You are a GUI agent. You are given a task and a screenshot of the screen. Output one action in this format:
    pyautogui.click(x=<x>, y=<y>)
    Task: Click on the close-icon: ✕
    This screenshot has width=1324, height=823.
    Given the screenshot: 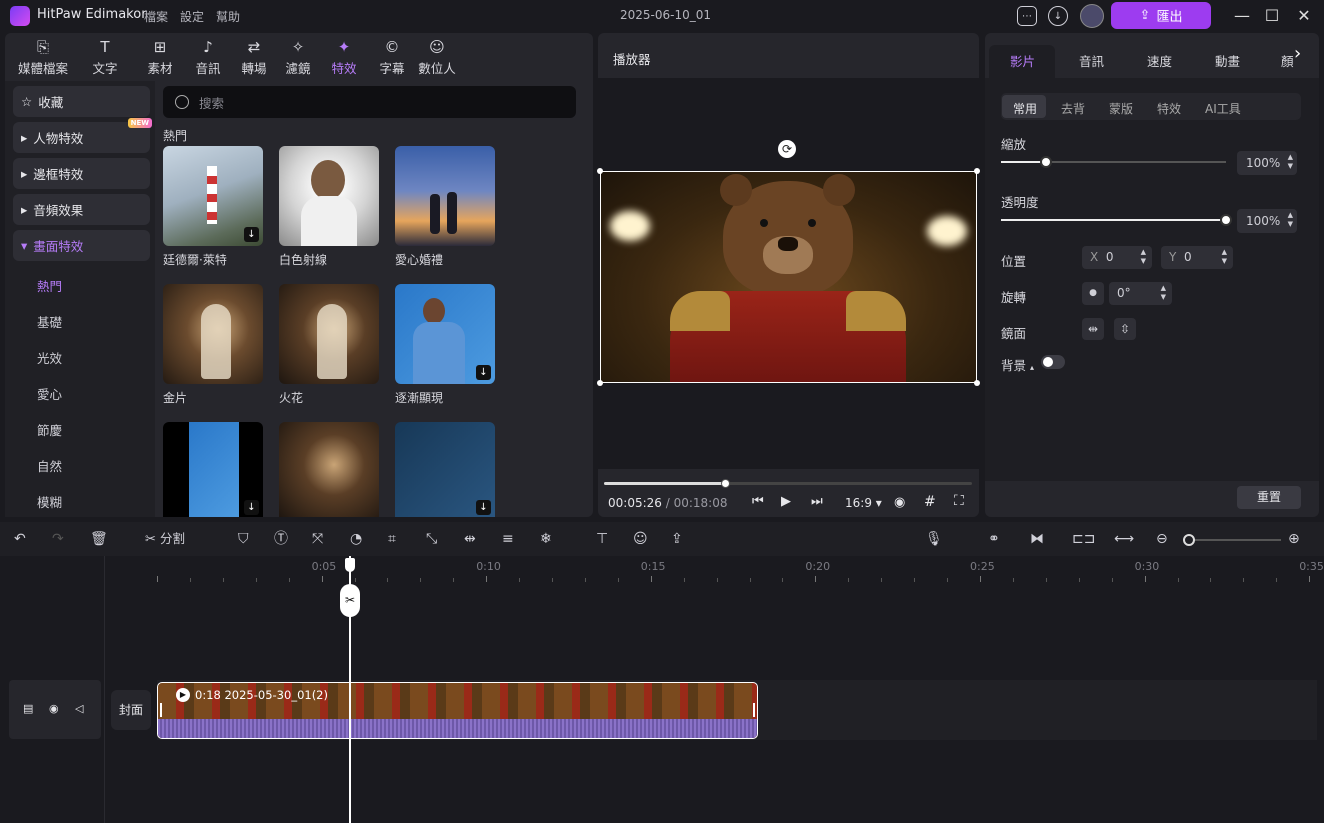 What is the action you would take?
    pyautogui.click(x=1304, y=16)
    